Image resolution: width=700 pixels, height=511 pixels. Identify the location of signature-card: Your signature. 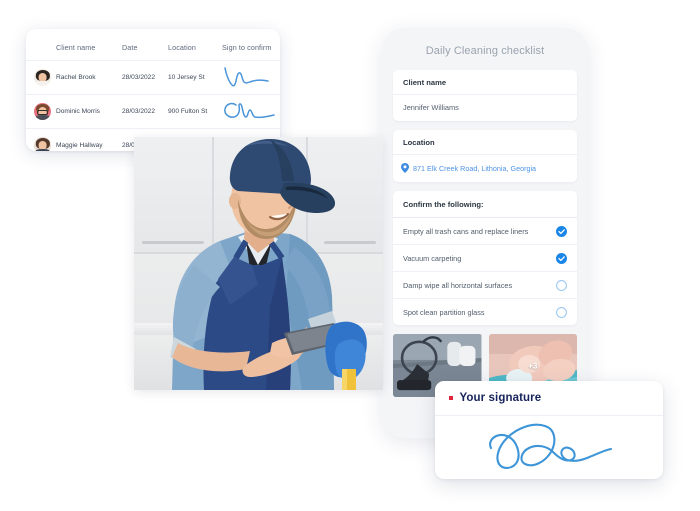
(549, 430).